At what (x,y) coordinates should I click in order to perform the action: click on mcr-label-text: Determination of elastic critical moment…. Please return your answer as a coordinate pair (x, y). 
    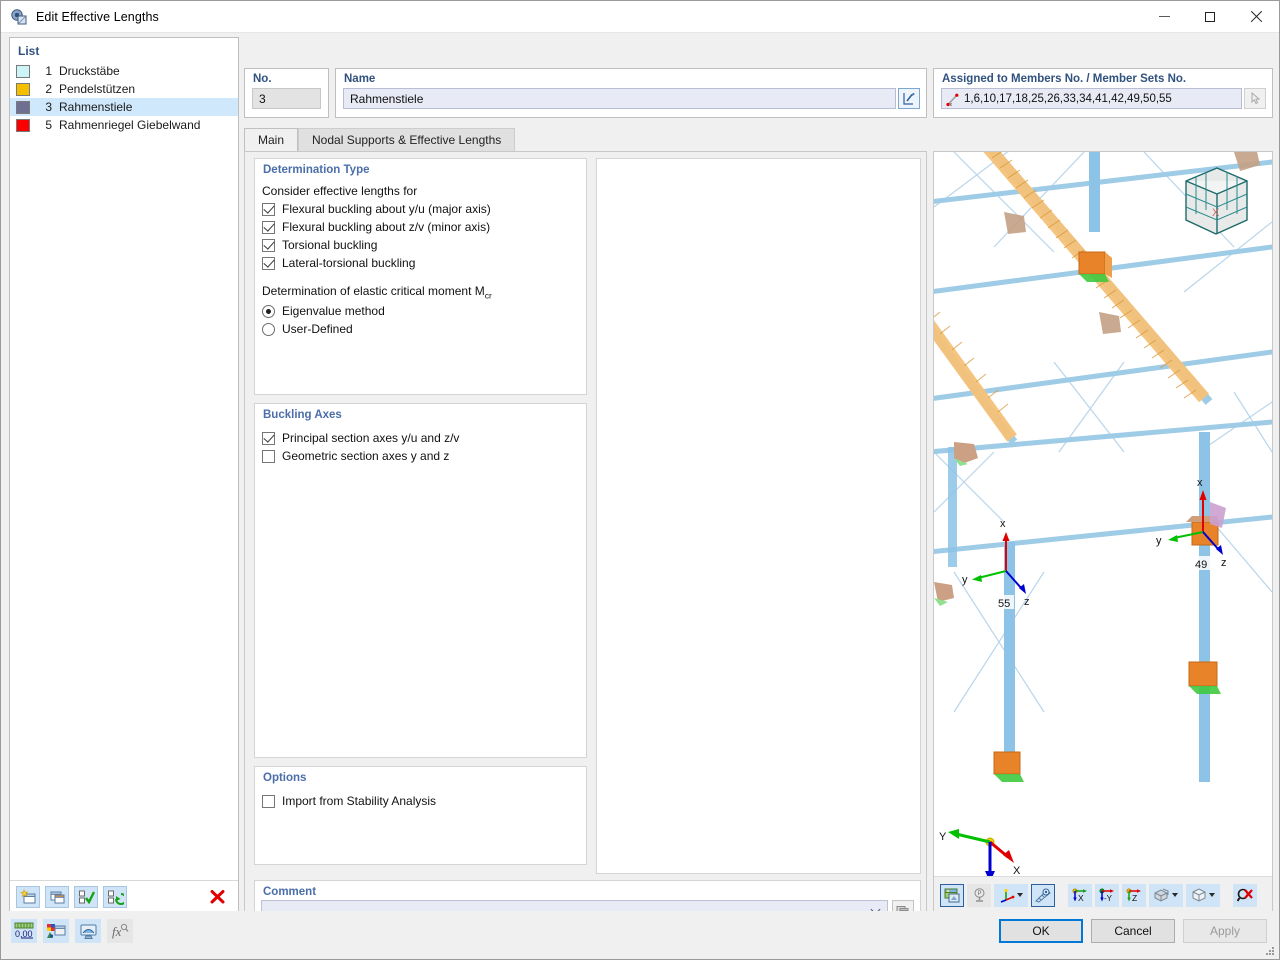
    Looking at the image, I should click on (373, 291).